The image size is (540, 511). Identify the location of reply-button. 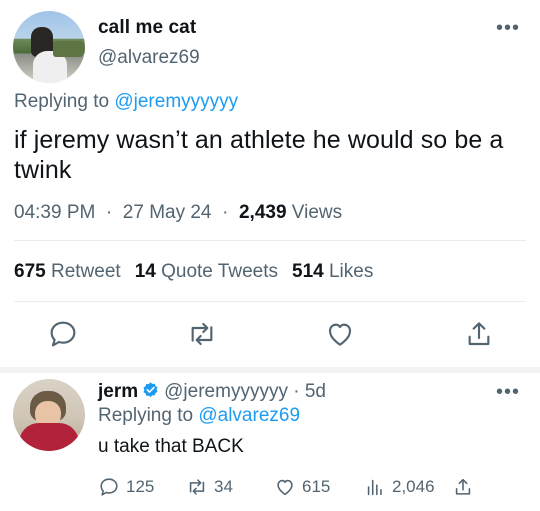
(63, 334).